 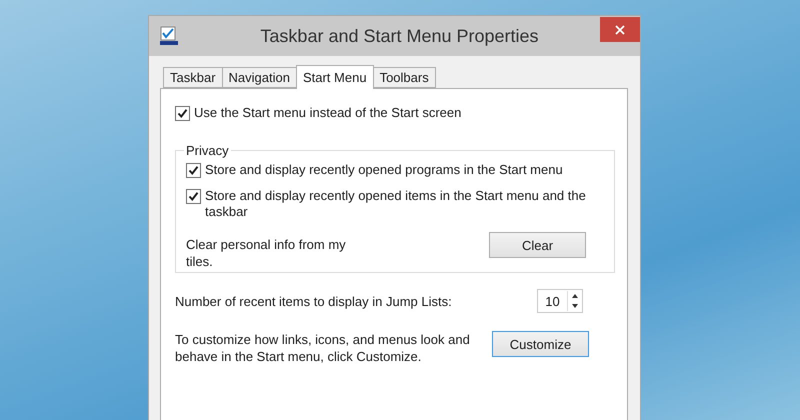 I want to click on tab: Navigation, so click(x=259, y=77).